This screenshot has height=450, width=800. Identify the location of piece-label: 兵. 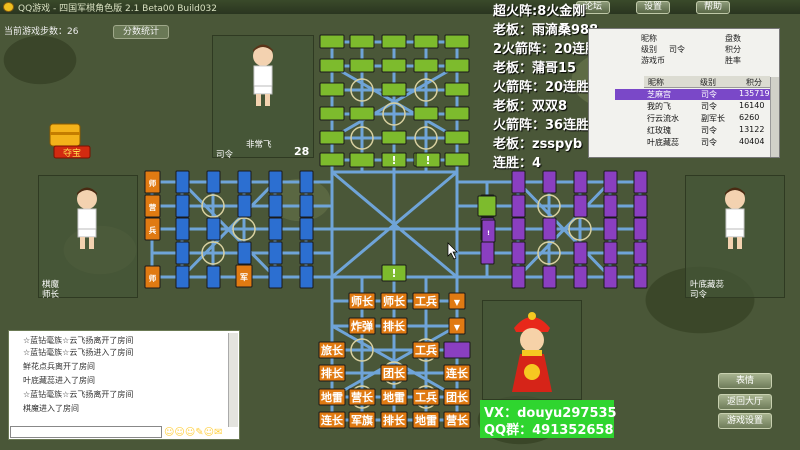
(153, 230).